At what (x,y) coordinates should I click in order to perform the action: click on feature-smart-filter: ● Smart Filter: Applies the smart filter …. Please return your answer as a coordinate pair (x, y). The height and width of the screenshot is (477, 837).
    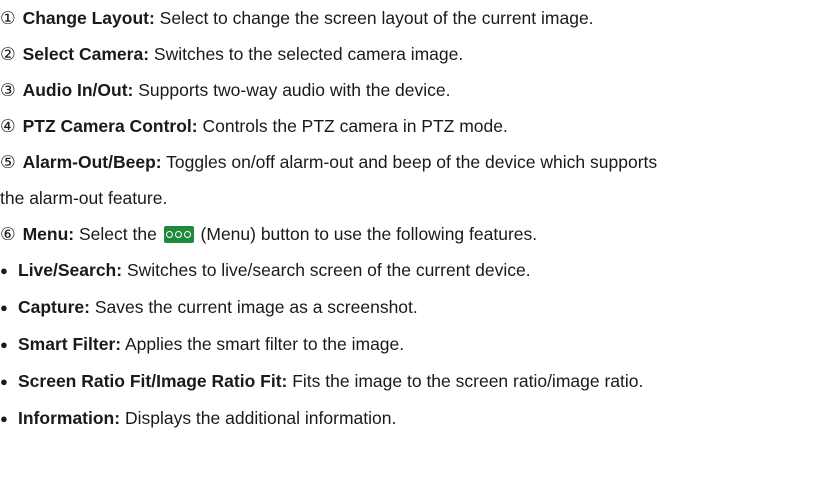
    Looking at the image, I should click on (418, 344).